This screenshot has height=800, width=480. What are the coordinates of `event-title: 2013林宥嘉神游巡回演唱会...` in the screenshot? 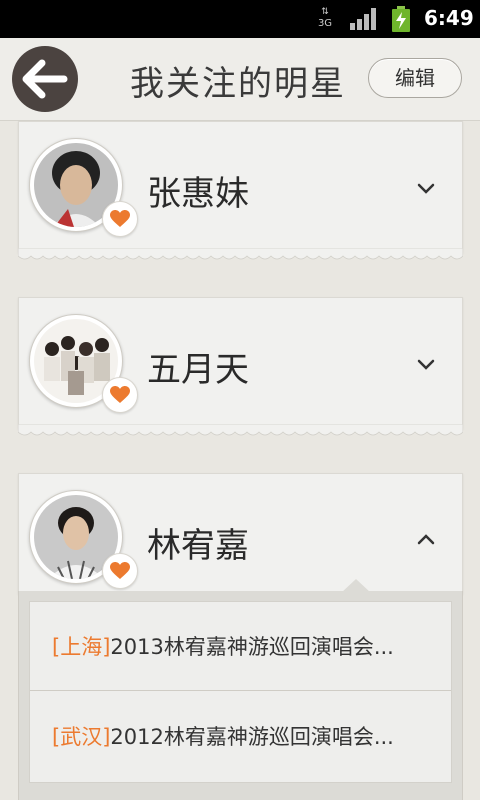 It's located at (252, 647).